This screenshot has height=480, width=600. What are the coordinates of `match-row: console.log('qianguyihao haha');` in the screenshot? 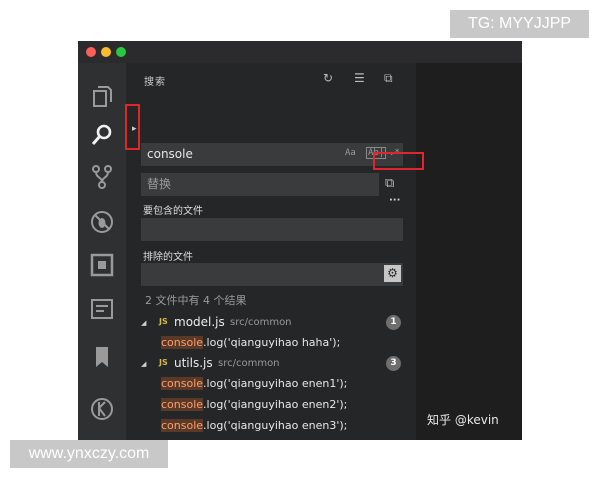 It's located at (271, 344).